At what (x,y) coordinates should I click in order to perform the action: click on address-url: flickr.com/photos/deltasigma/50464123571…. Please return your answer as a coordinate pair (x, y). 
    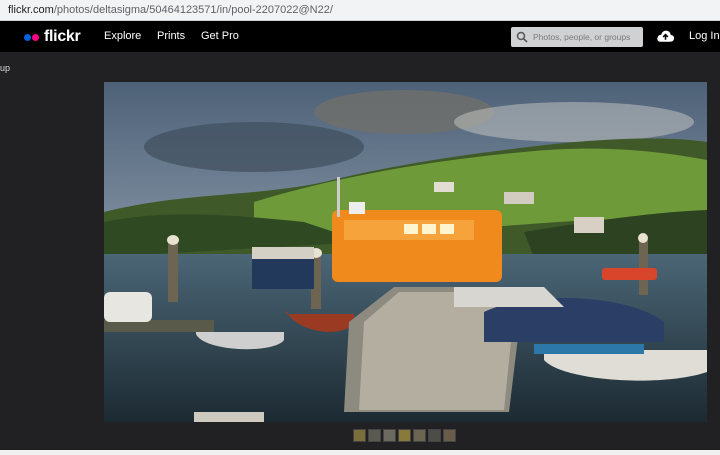
    Looking at the image, I should click on (170, 10).